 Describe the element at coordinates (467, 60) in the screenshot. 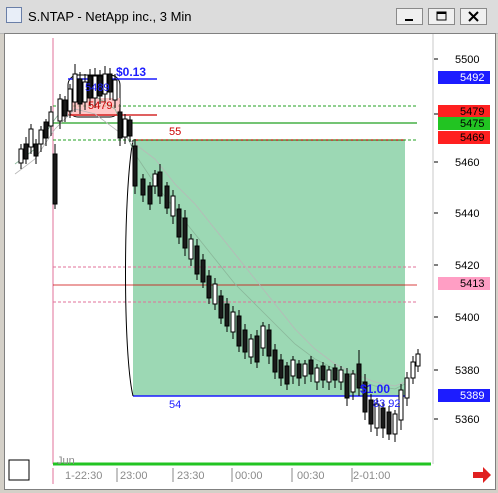

I see `y-tick: 5500` at that location.